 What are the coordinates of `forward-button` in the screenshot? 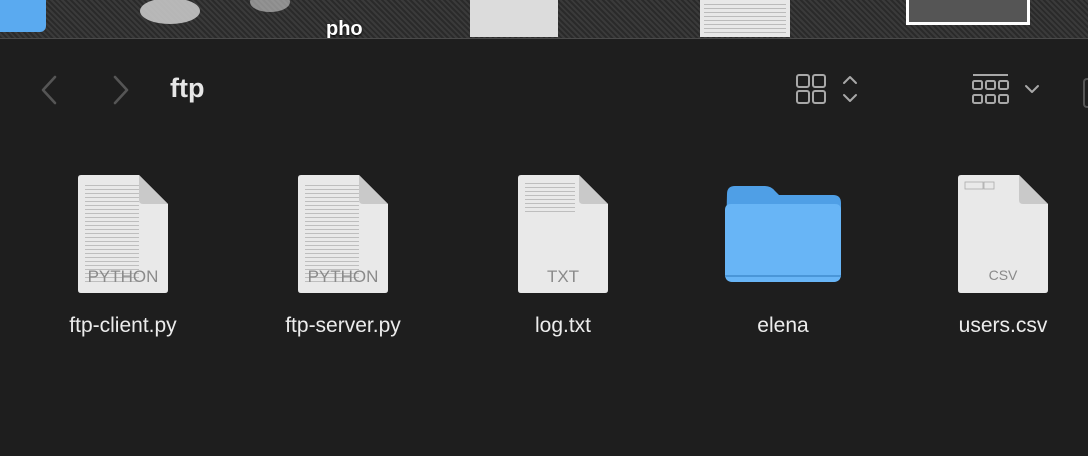 It's located at (121, 90).